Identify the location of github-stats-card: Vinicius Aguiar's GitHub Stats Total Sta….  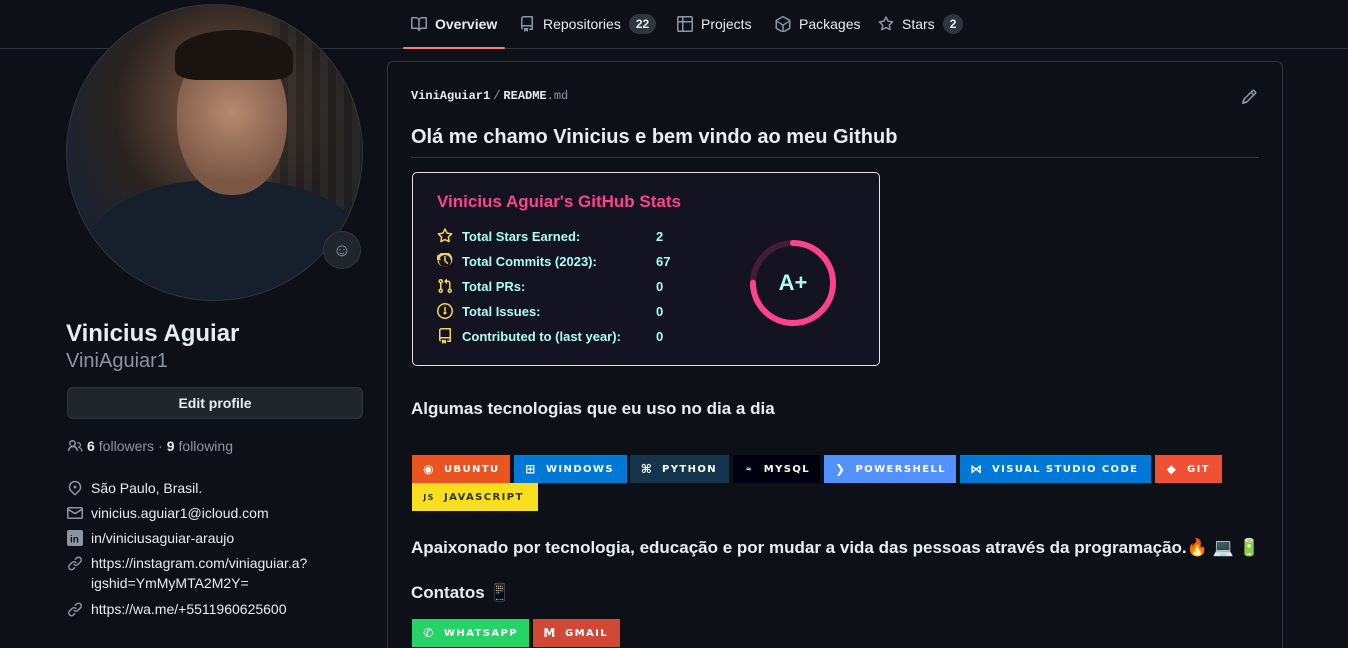
(646, 269).